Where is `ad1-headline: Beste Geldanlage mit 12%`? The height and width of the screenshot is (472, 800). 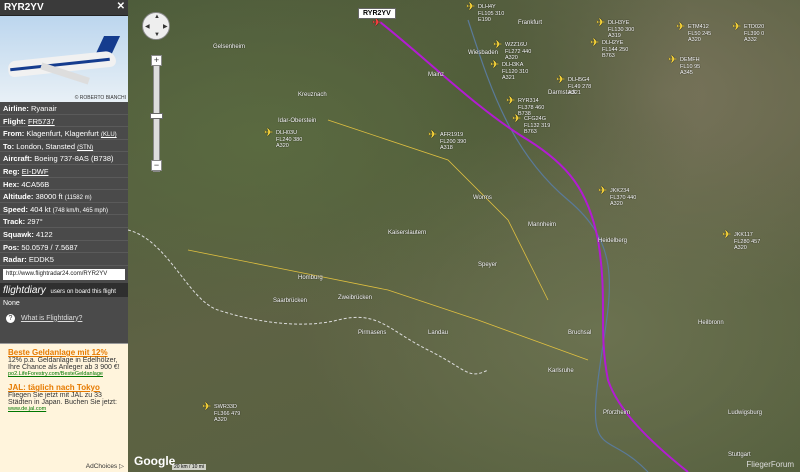 ad1-headline: Beste Geldanlage mit 12% is located at coordinates (66, 352).